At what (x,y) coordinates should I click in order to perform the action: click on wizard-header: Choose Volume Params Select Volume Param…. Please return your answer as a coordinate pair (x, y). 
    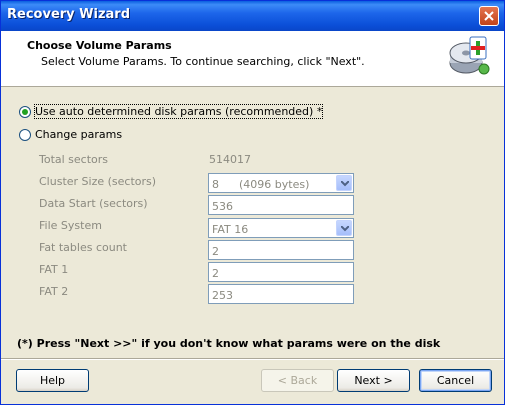
    Looking at the image, I should click on (252, 59).